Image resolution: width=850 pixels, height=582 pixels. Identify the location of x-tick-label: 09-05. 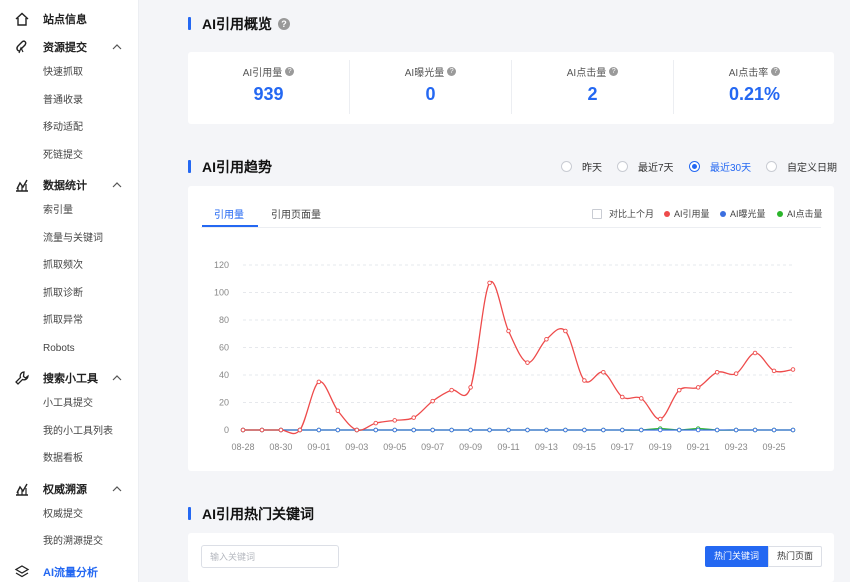
(394, 447).